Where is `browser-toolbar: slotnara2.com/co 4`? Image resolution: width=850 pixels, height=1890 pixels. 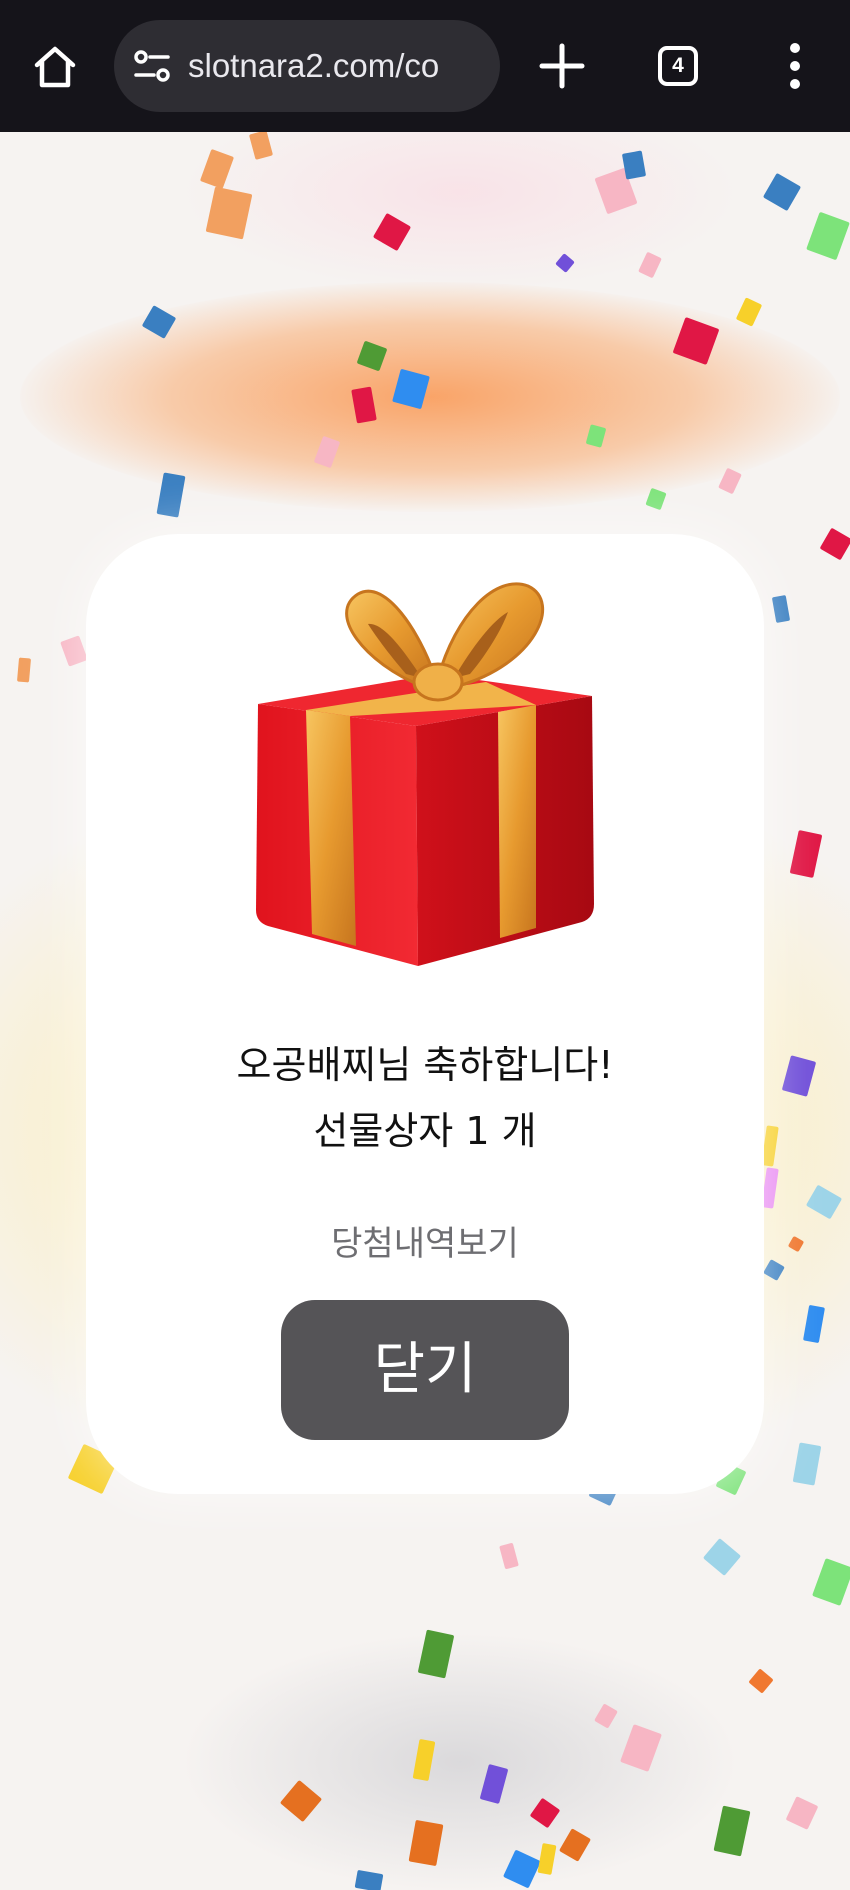
browser-toolbar: slotnara2.com/co 4 is located at coordinates (425, 66).